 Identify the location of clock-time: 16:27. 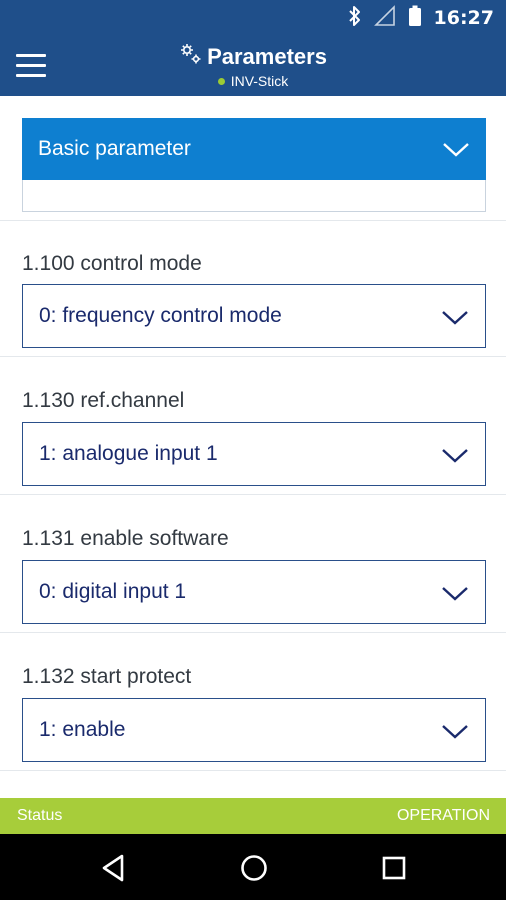
(463, 18).